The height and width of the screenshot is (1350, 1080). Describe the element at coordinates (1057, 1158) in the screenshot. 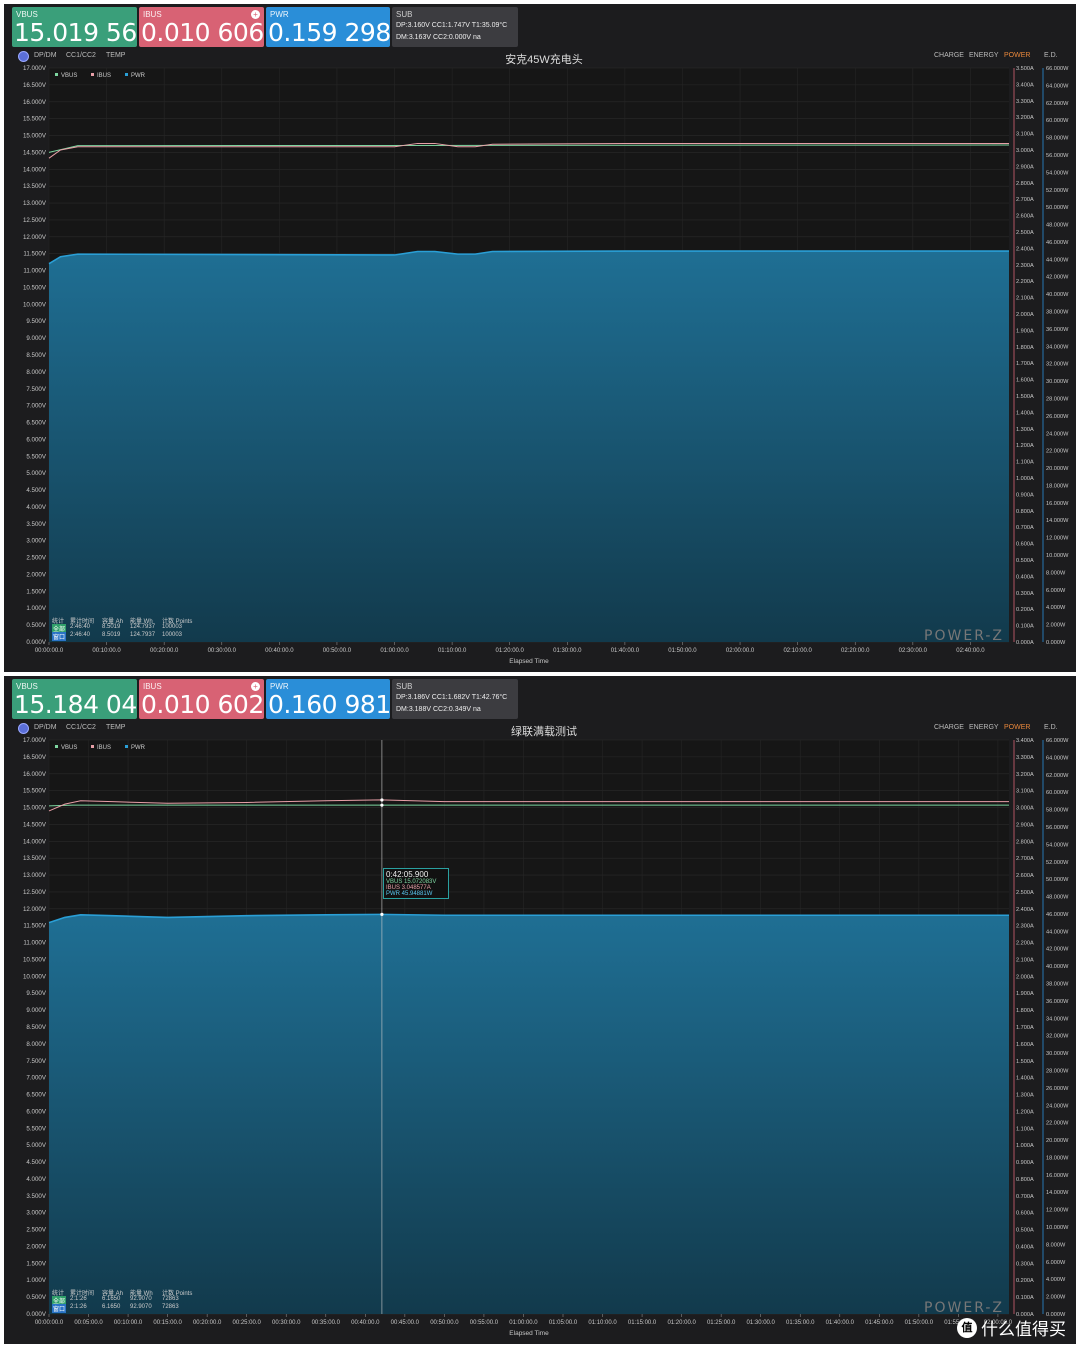

I see `power-tick-label: 18.000W` at that location.